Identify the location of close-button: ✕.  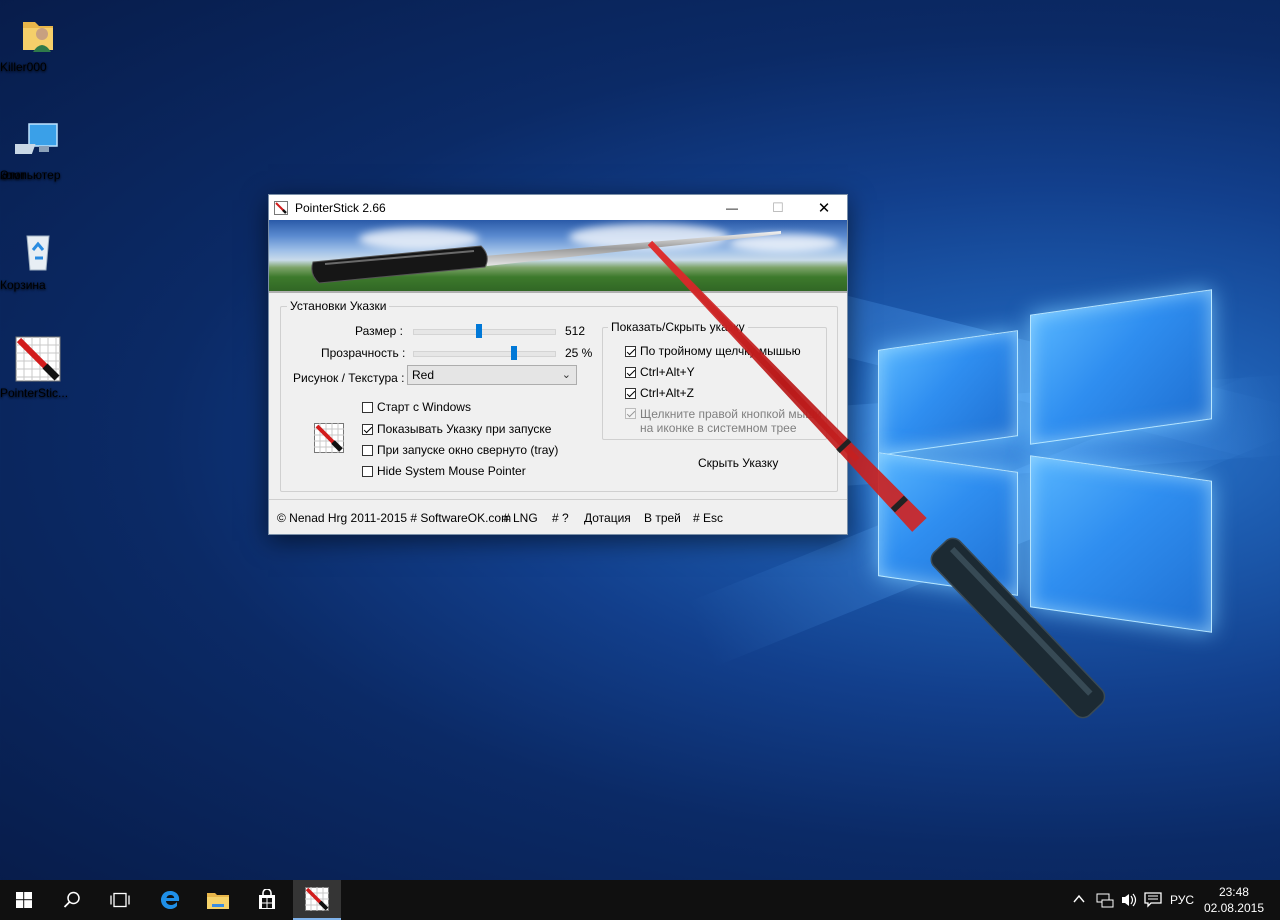
(824, 207).